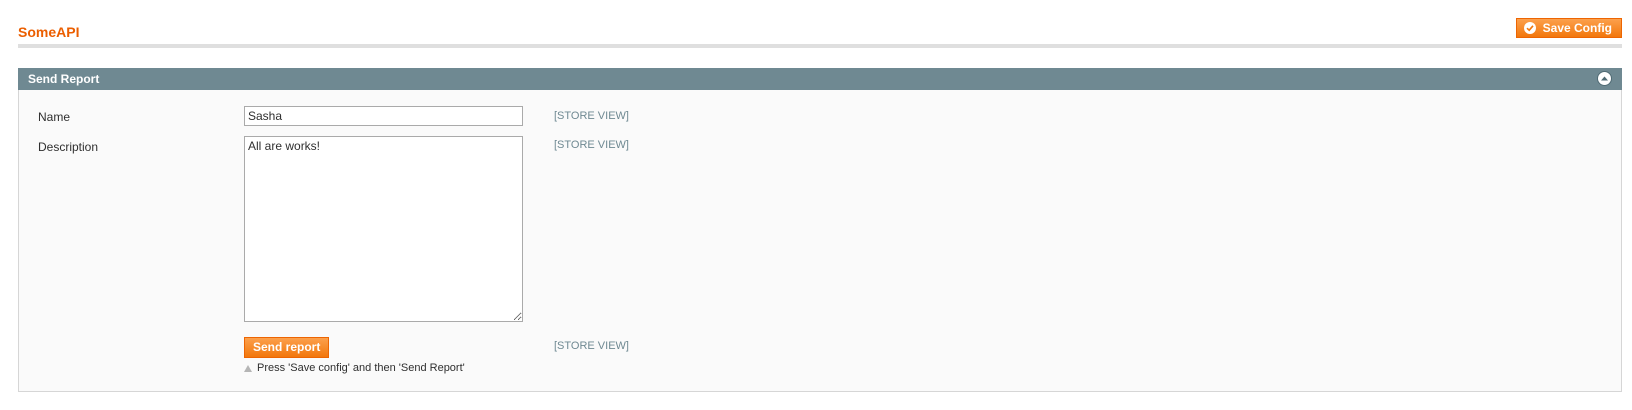 Image resolution: width=1632 pixels, height=410 pixels. Describe the element at coordinates (1529, 28) in the screenshot. I see `check-circle-icon` at that location.